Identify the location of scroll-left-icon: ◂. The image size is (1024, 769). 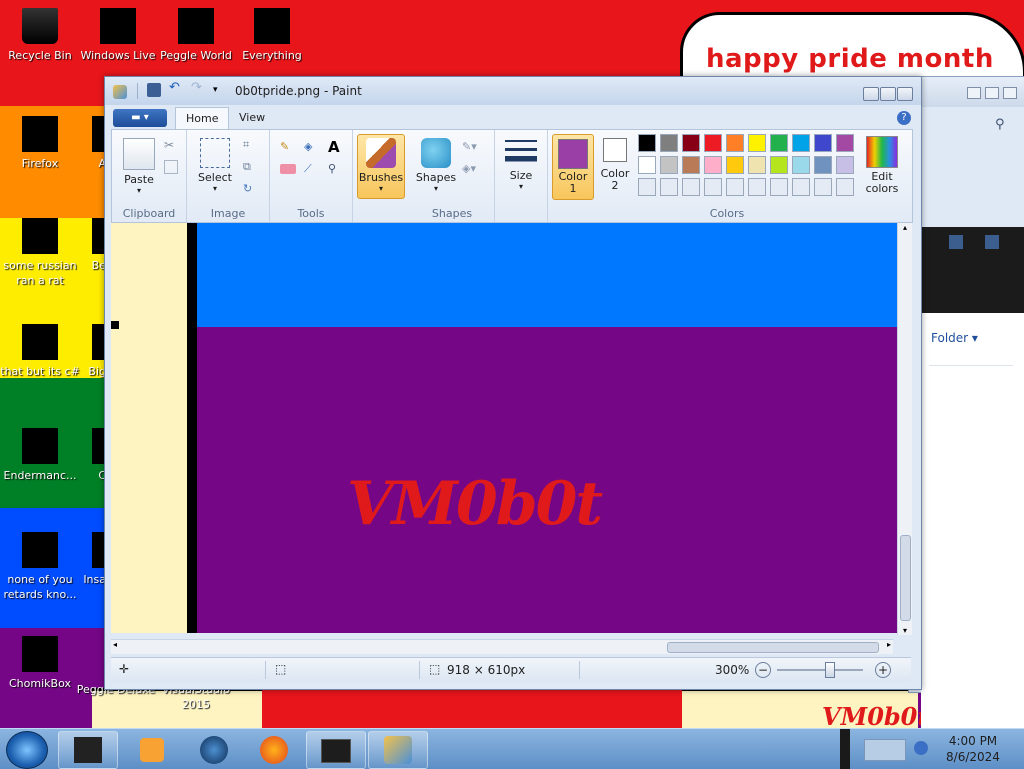
(115, 644).